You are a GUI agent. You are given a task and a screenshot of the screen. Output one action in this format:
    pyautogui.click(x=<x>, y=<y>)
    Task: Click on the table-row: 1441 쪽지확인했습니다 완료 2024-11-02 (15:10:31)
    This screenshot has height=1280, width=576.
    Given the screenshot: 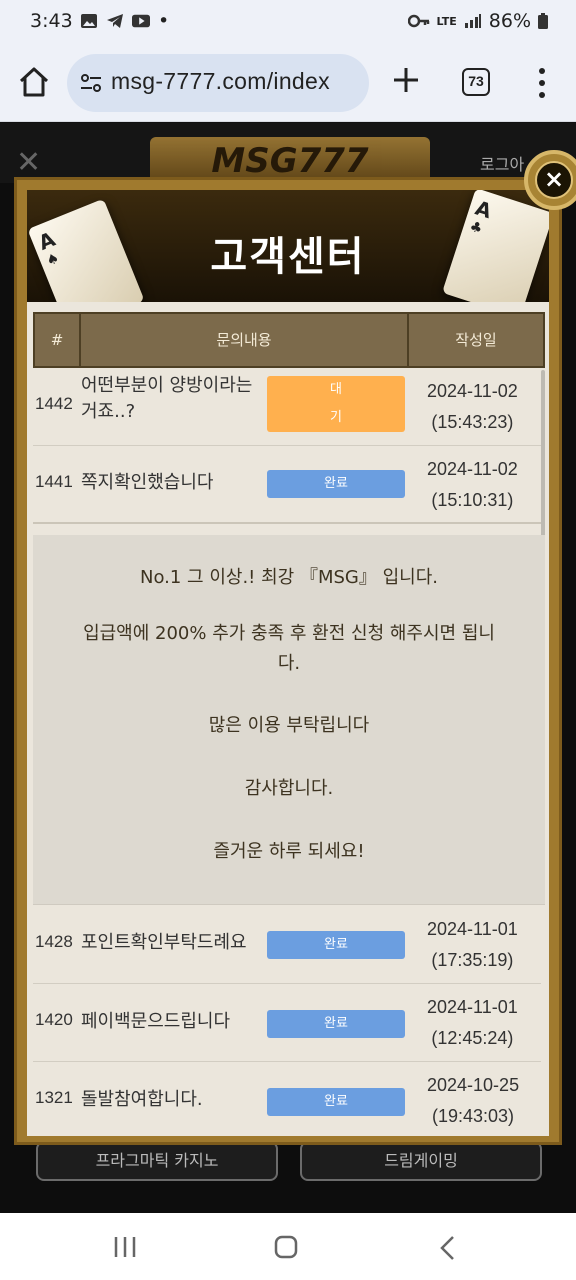 What is the action you would take?
    pyautogui.click(x=287, y=485)
    